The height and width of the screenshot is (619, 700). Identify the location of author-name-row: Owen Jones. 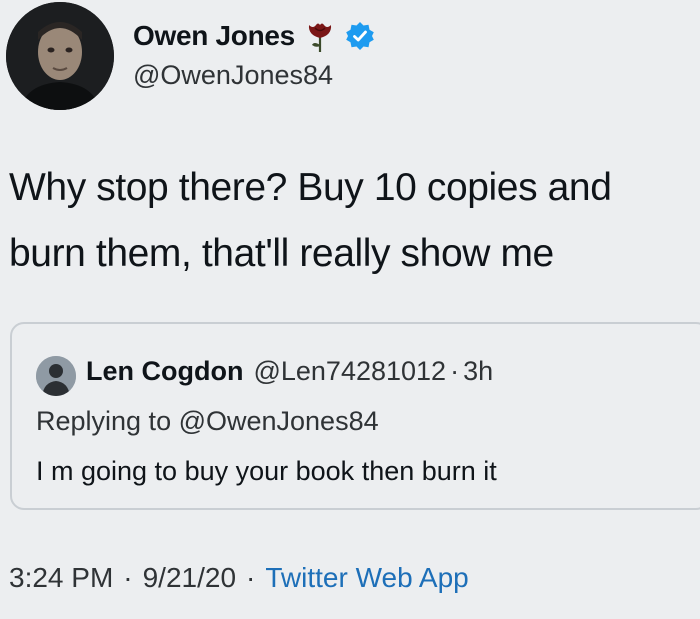
(254, 36).